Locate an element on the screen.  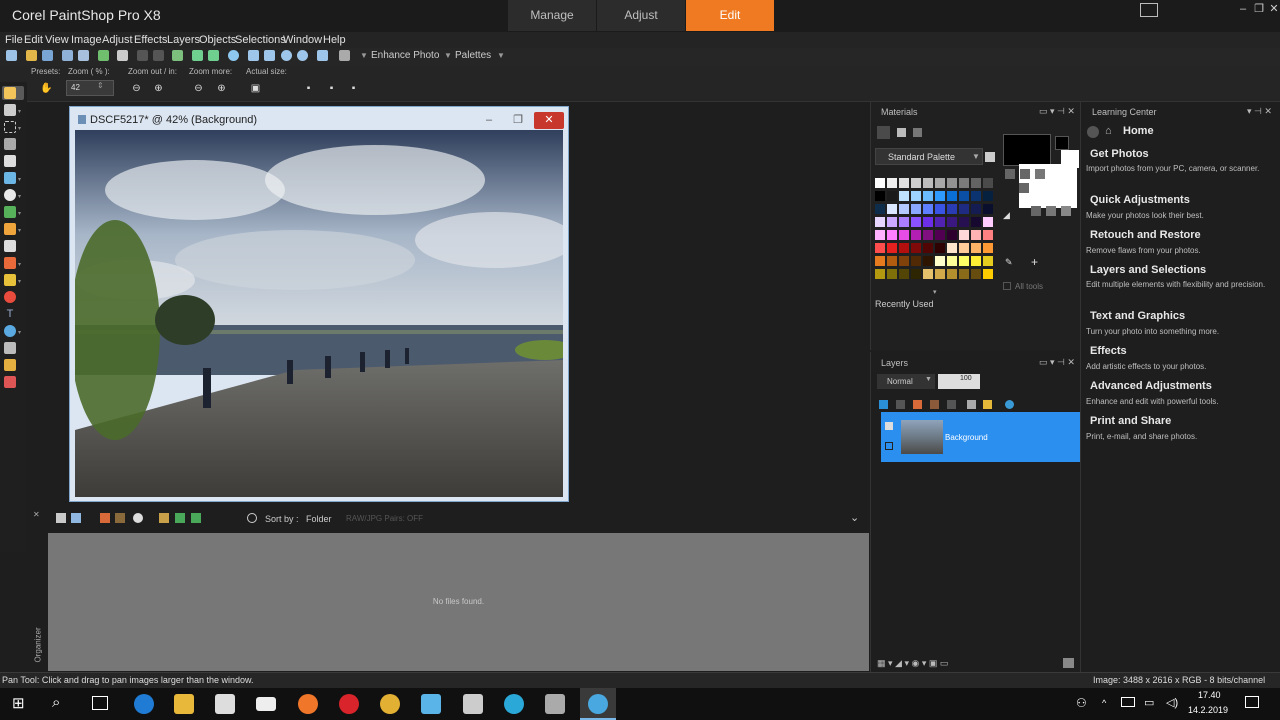
sort-folder-dropdown: Folder is located at coordinates (319, 519).